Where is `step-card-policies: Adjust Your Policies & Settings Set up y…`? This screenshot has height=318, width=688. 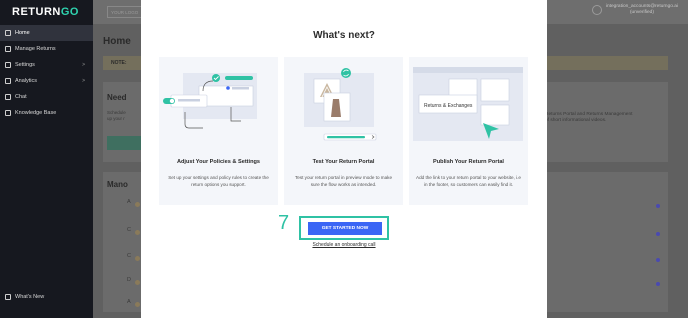
step-card-policies: Adjust Your Policies & Settings Set up y… is located at coordinates (218, 131).